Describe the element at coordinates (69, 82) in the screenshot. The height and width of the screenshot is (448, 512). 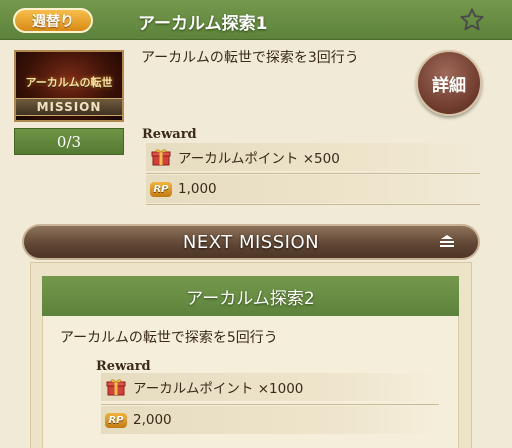
I see `thumbnail-title: アーカルムの転世` at that location.